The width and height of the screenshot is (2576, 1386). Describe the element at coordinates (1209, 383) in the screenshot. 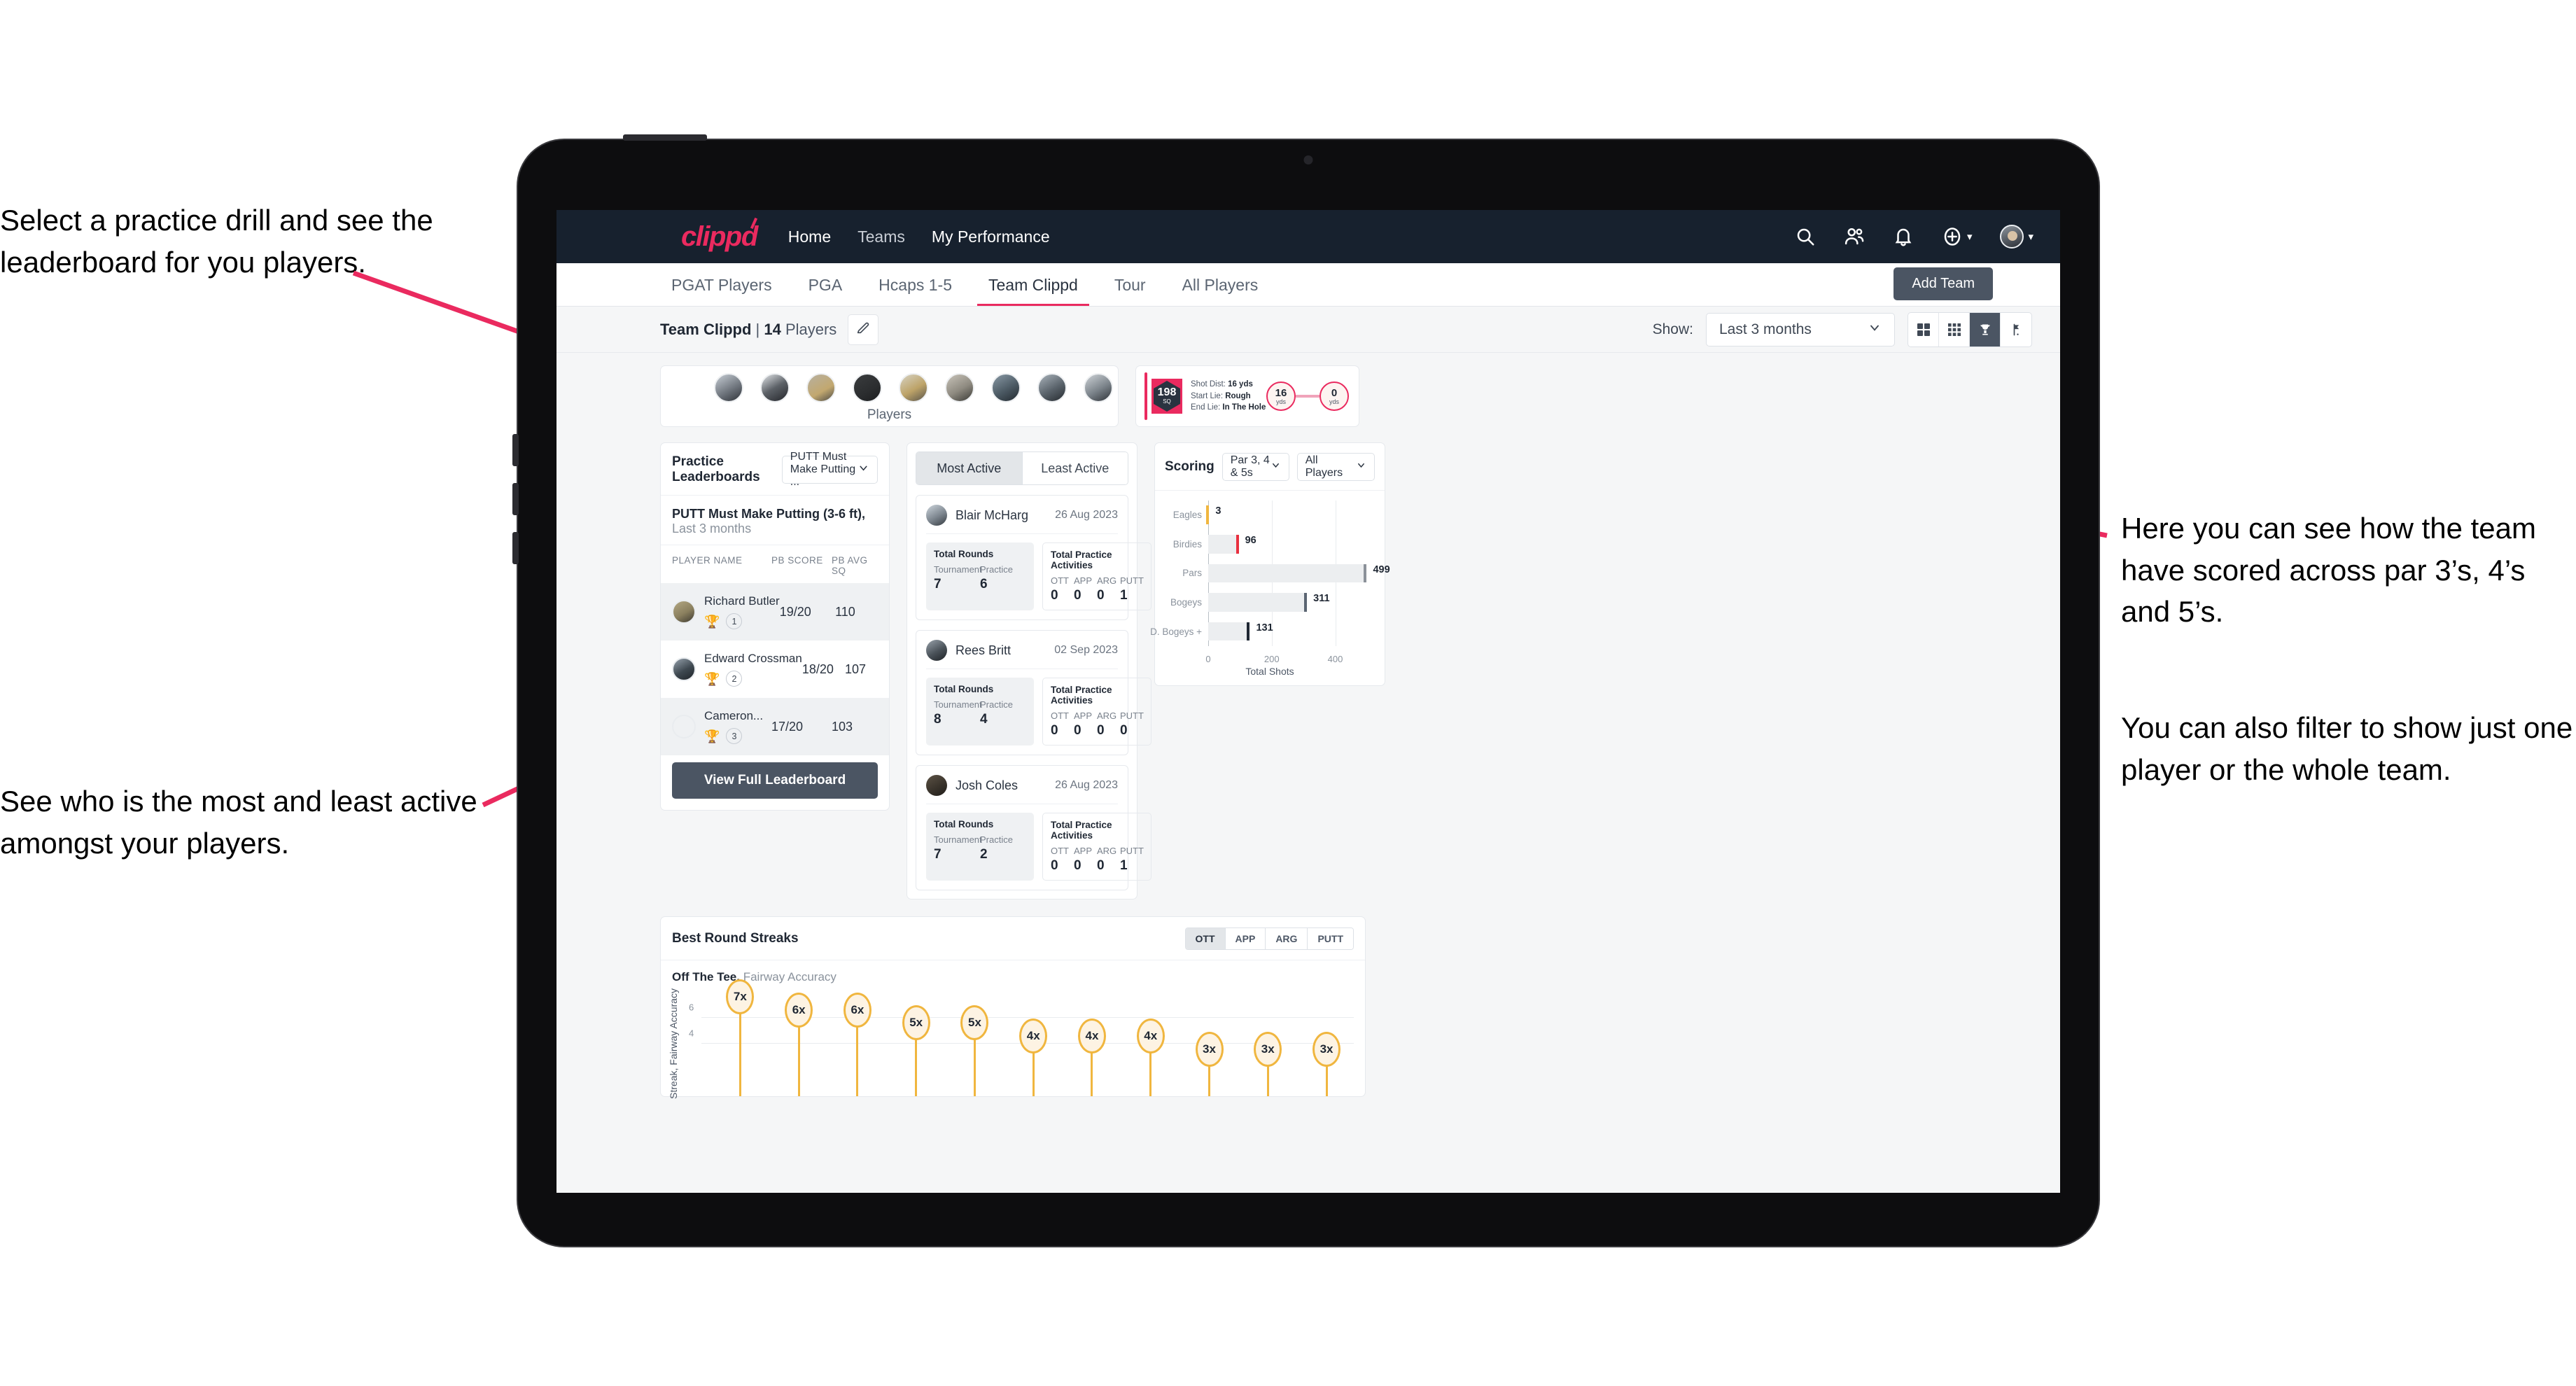

I see `shot-dist-label: Shot Dist:` at that location.